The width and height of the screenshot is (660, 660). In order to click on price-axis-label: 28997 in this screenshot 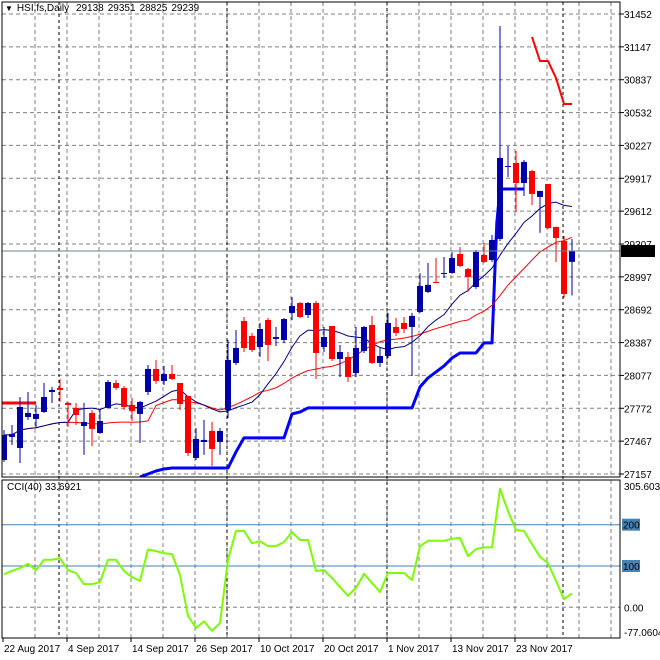, I will do `click(638, 278)`.